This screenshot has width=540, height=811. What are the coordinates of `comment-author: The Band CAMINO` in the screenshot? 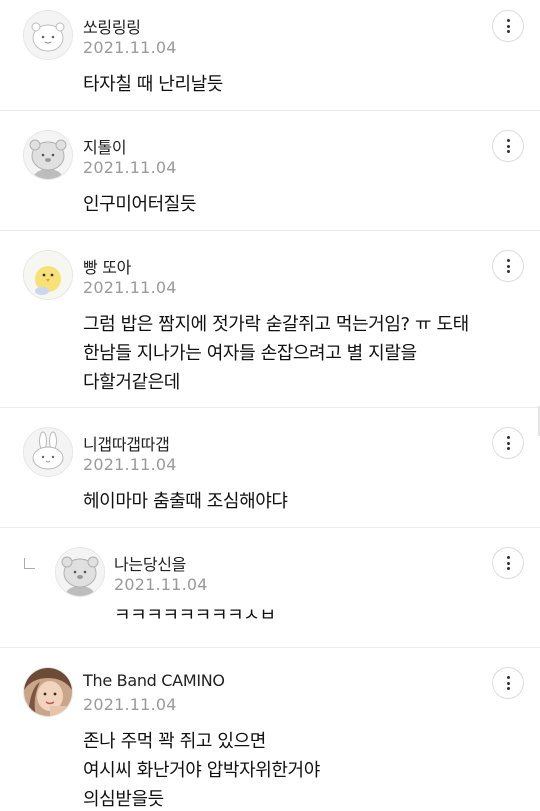 It's located at (154, 680).